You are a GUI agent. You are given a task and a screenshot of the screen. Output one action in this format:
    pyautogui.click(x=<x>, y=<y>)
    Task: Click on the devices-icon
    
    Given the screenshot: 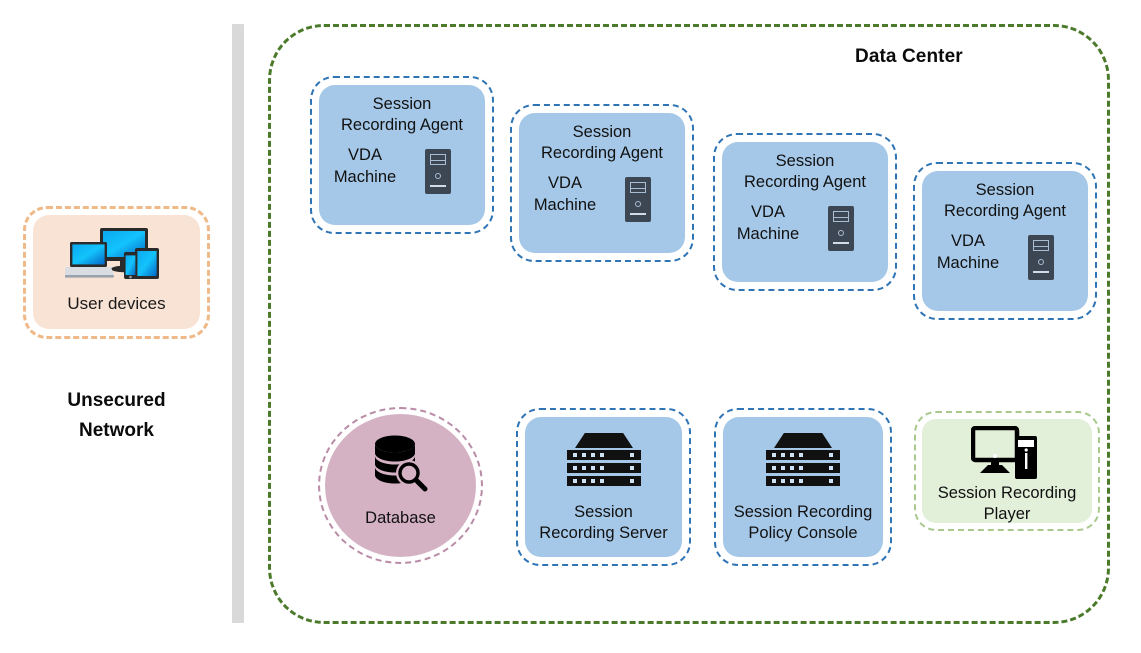 What is the action you would take?
    pyautogui.click(x=116, y=257)
    